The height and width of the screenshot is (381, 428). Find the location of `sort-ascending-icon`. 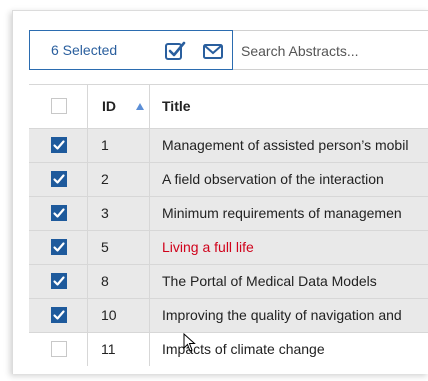

sort-ascending-icon is located at coordinates (140, 106).